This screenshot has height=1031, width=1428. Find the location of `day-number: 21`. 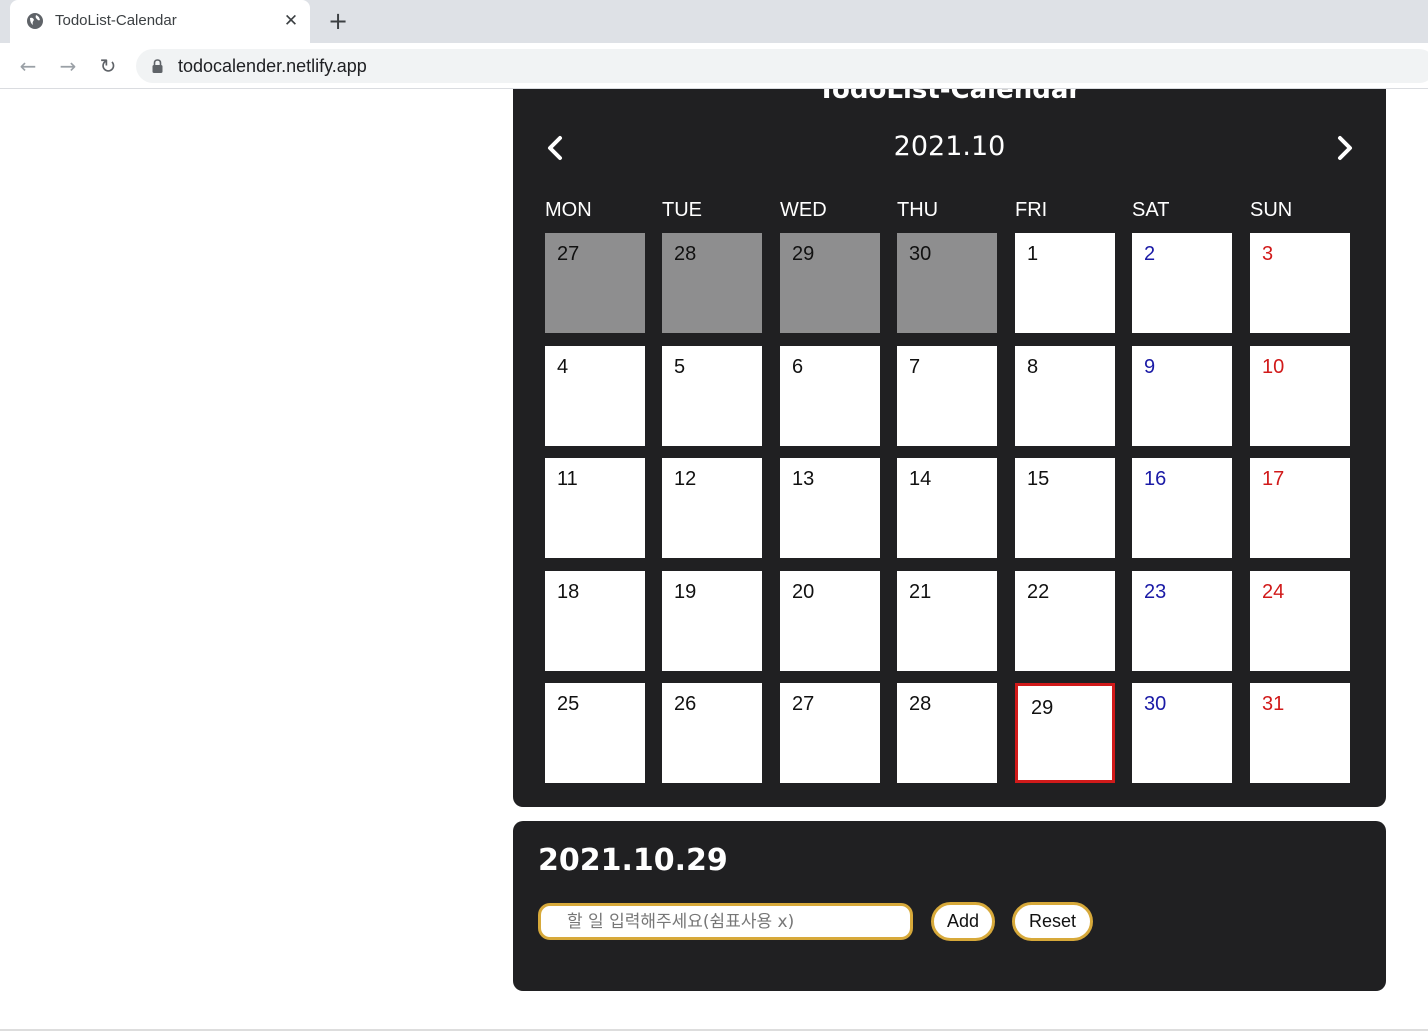

day-number: 21 is located at coordinates (920, 592).